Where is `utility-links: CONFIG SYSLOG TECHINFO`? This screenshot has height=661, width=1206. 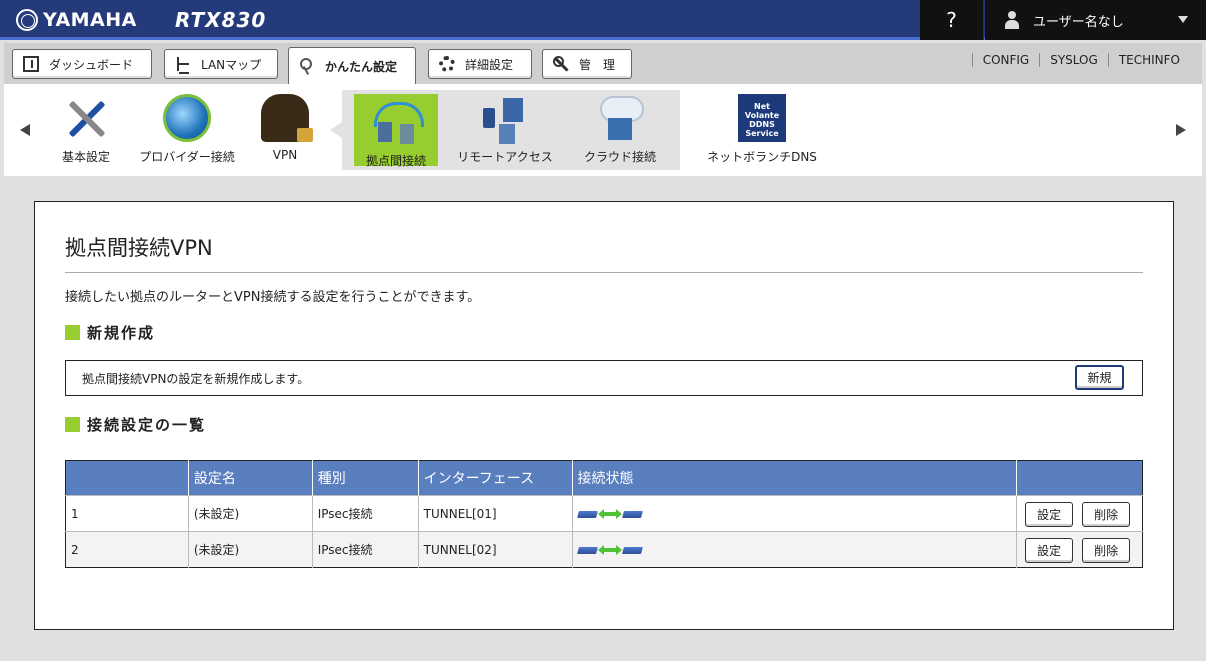 utility-links: CONFIG SYSLOG TECHINFO is located at coordinates (1080, 60).